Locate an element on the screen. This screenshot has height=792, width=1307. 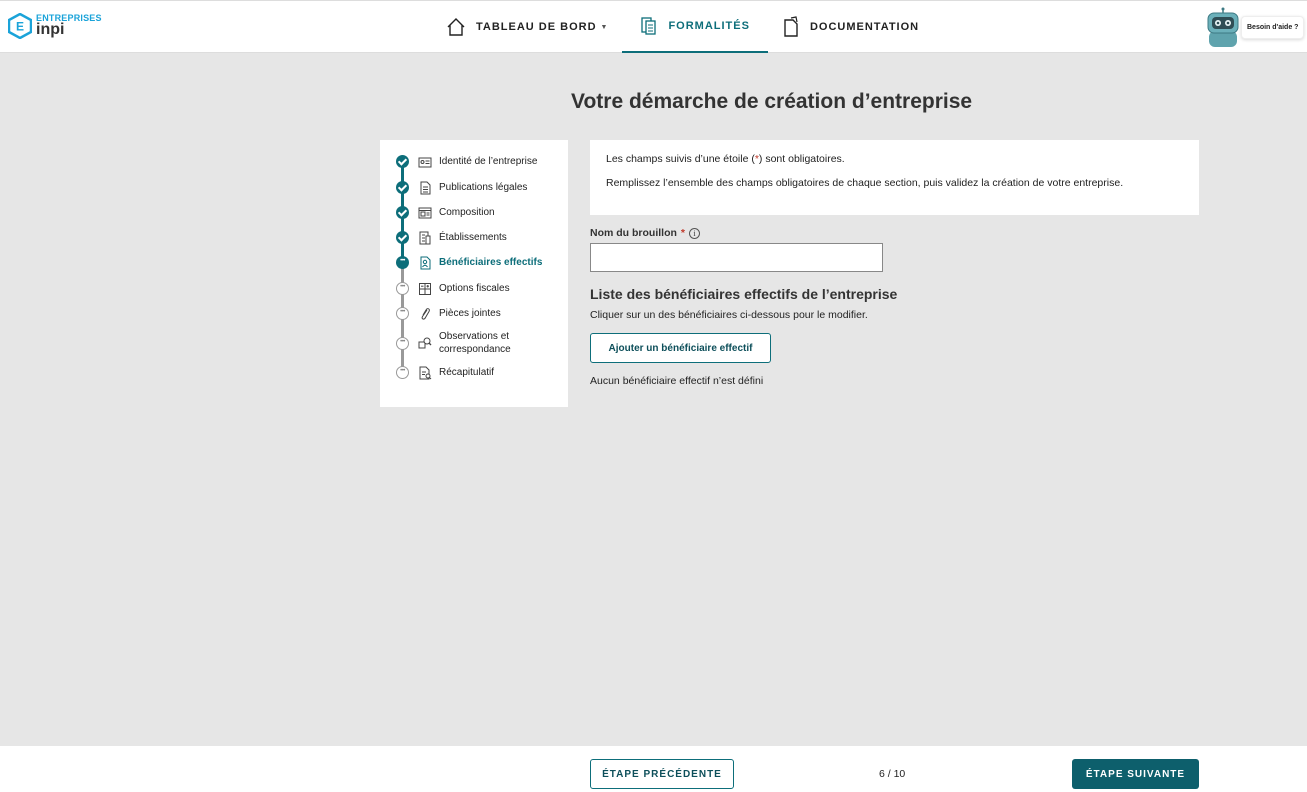
step-label: Composition is located at coordinates (467, 212).